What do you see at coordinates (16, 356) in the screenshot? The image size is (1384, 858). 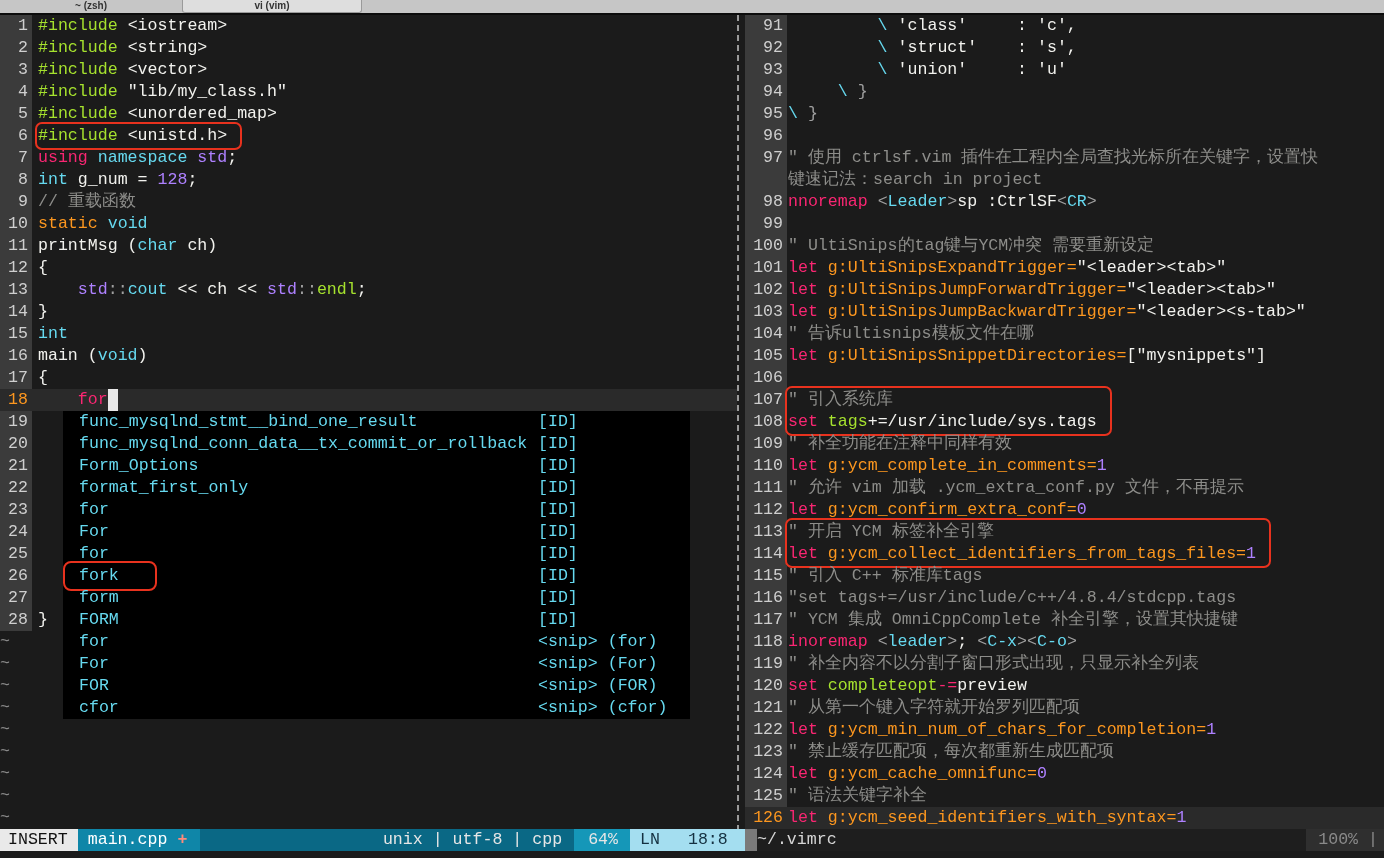 I see `line-number: 16` at bounding box center [16, 356].